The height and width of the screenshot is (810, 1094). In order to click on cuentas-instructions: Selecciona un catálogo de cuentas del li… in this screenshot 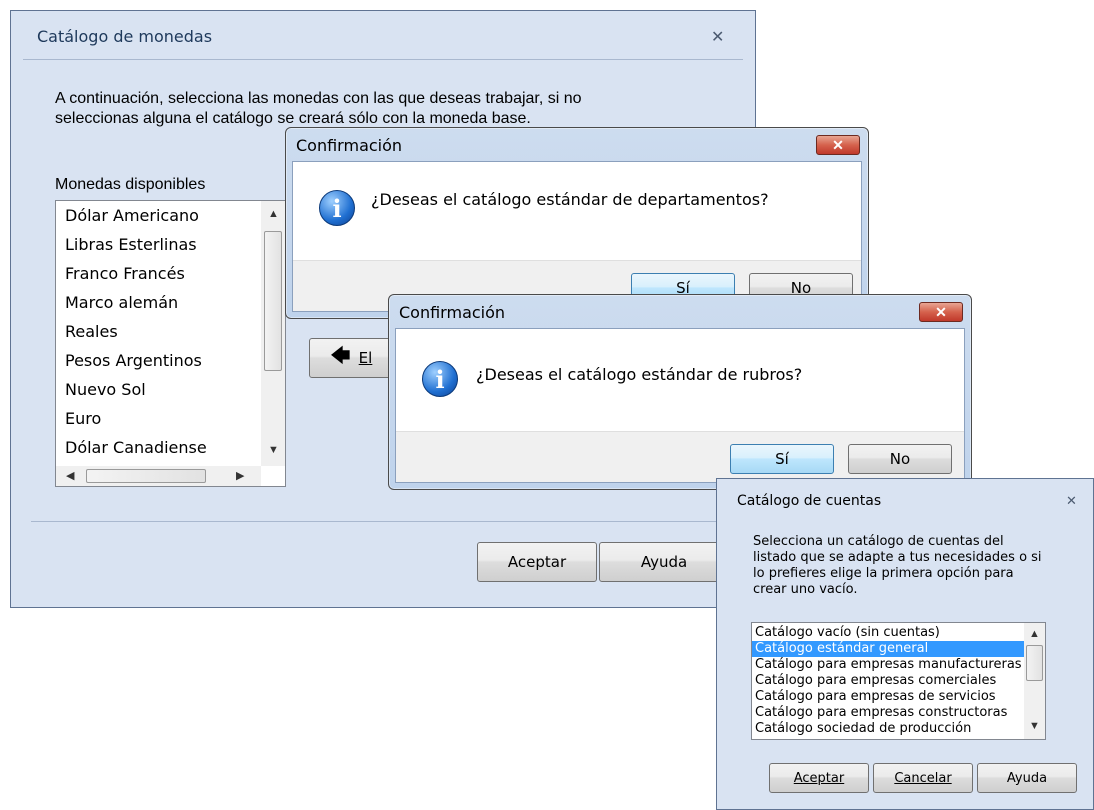, I will do `click(897, 565)`.